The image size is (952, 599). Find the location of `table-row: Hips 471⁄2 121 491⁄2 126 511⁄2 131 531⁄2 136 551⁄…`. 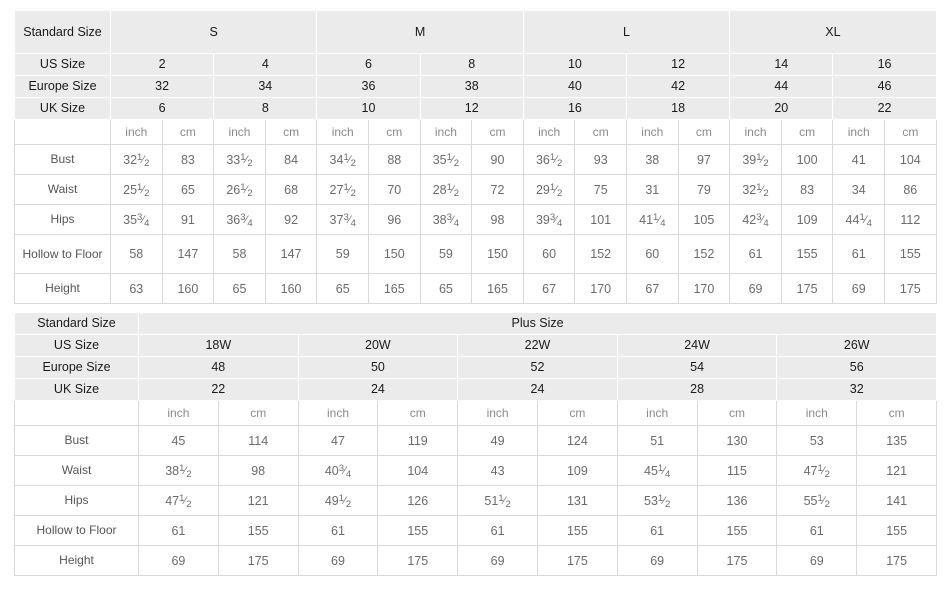

table-row: Hips 471⁄2 121 491⁄2 126 511⁄2 131 531⁄2 136 551⁄… is located at coordinates (476, 500).